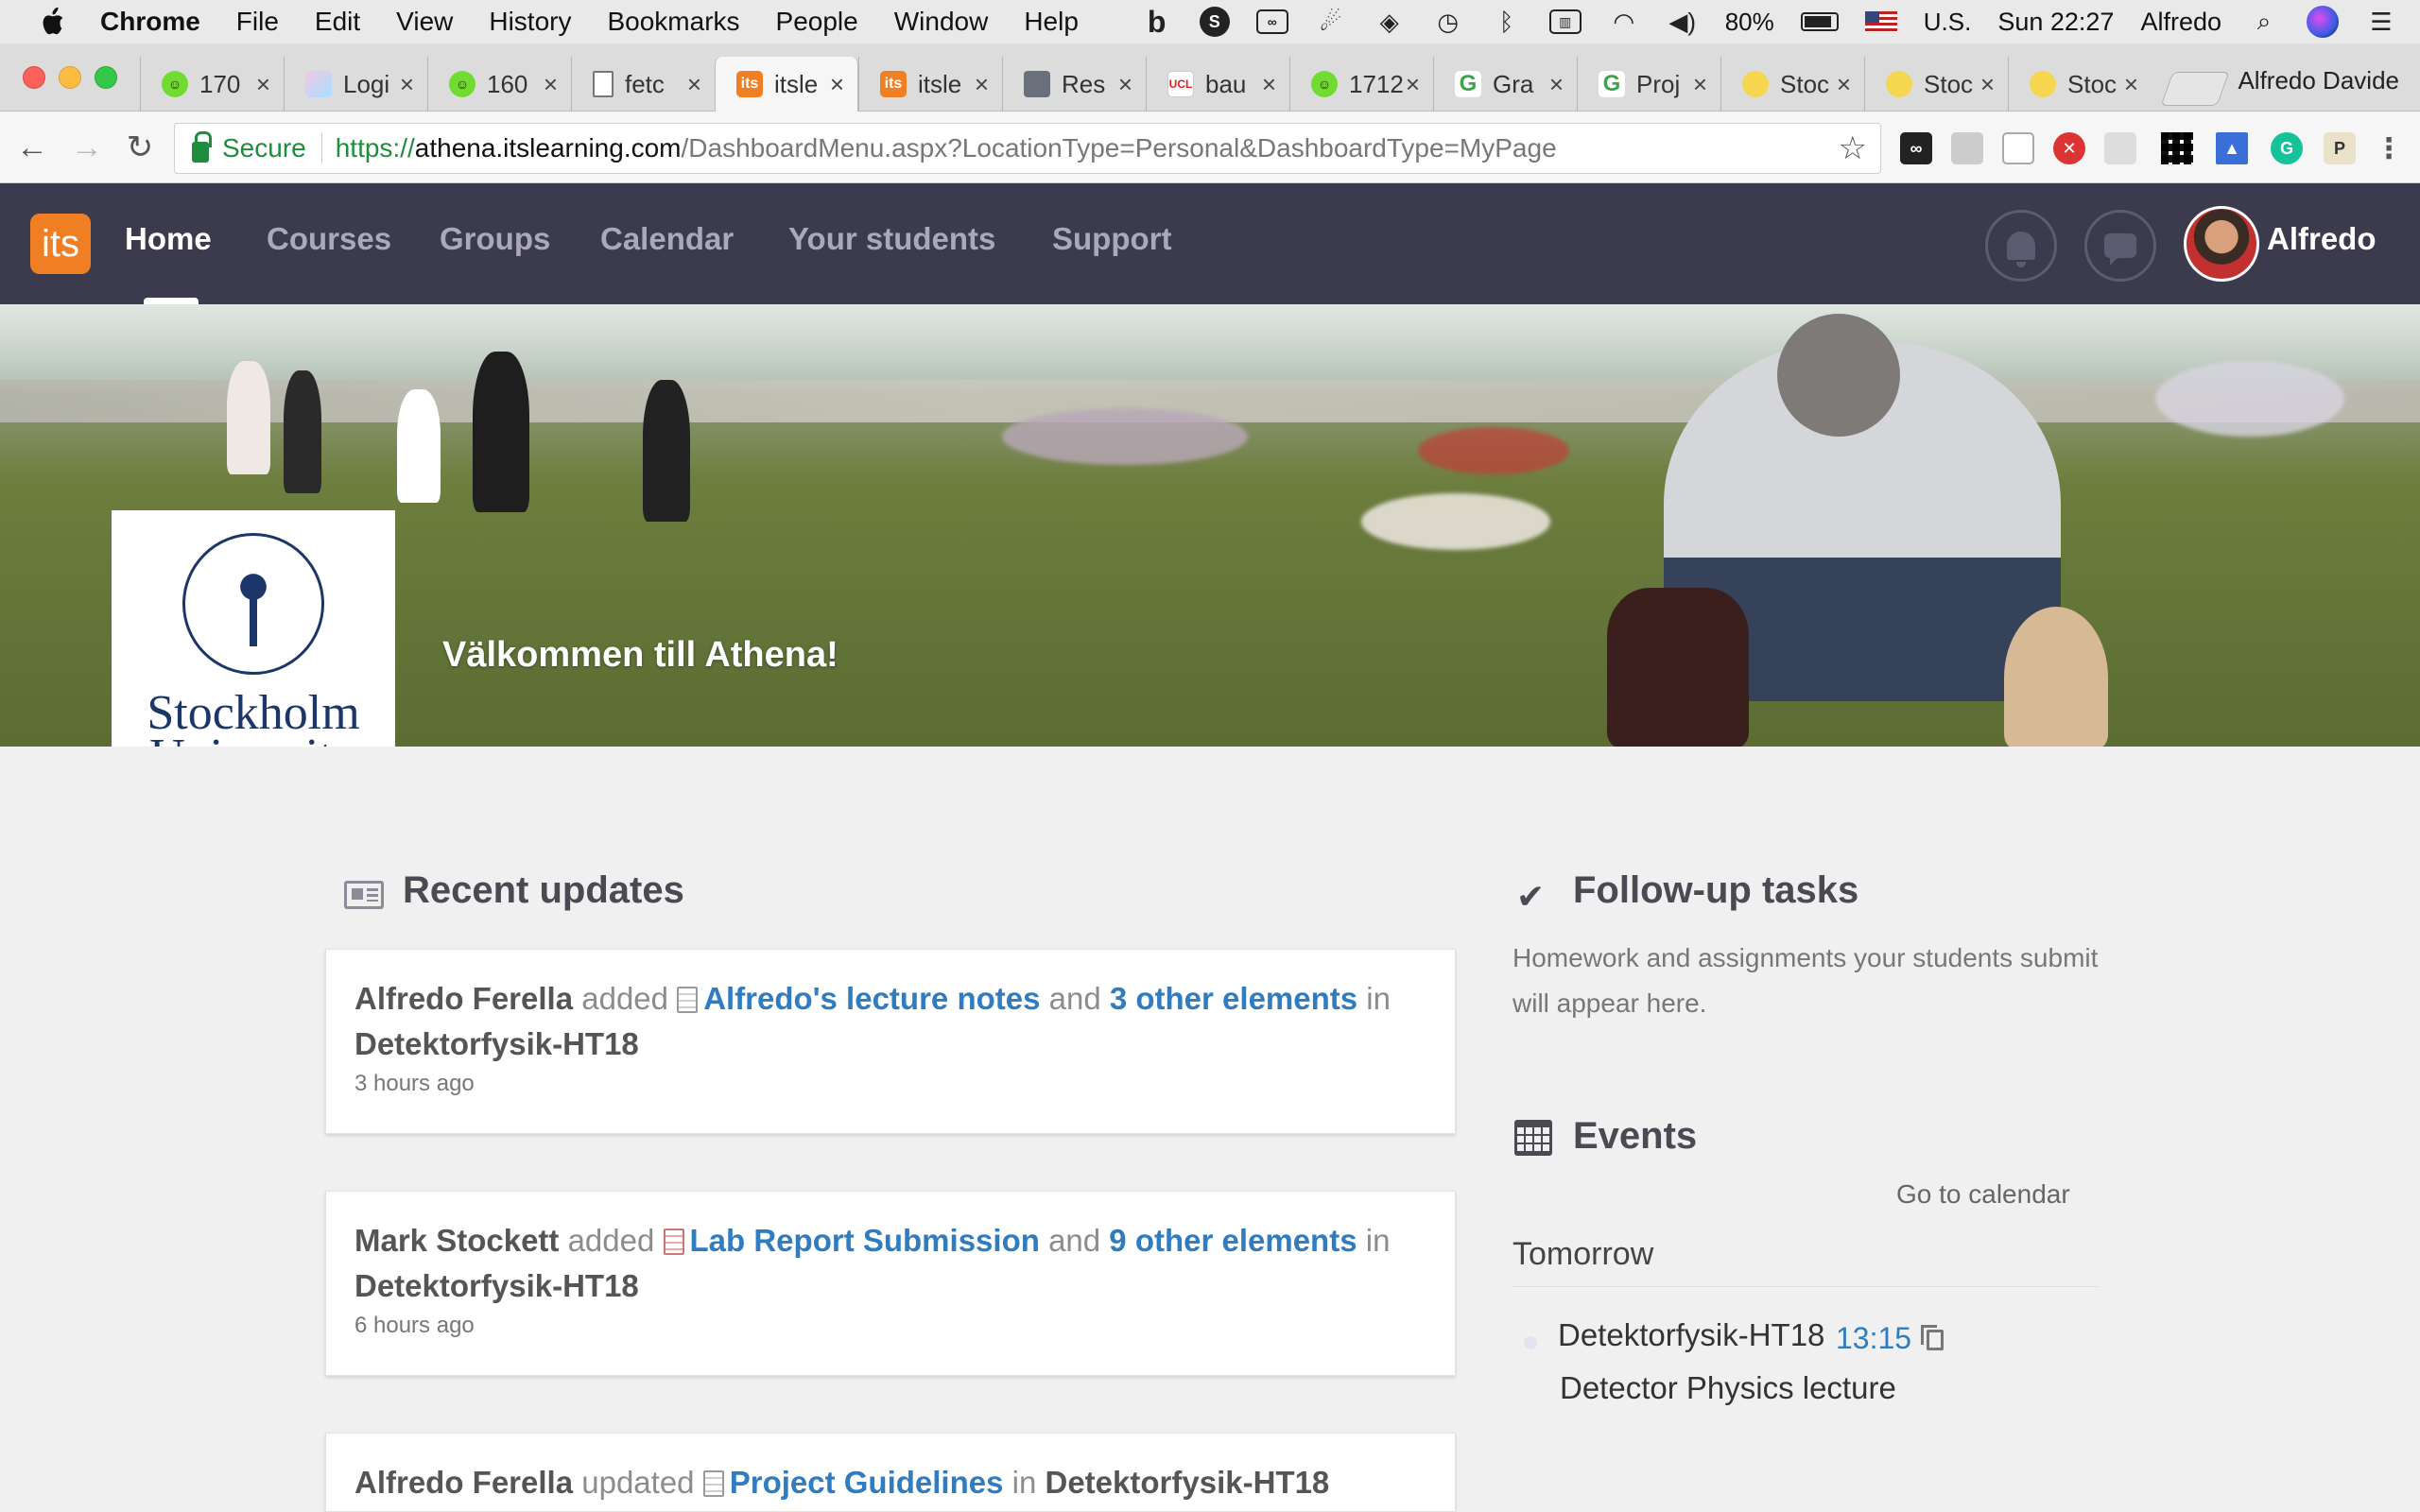 The image size is (2420, 1512). What do you see at coordinates (2069, 148) in the screenshot?
I see `adblock-extension-icon: ✕` at bounding box center [2069, 148].